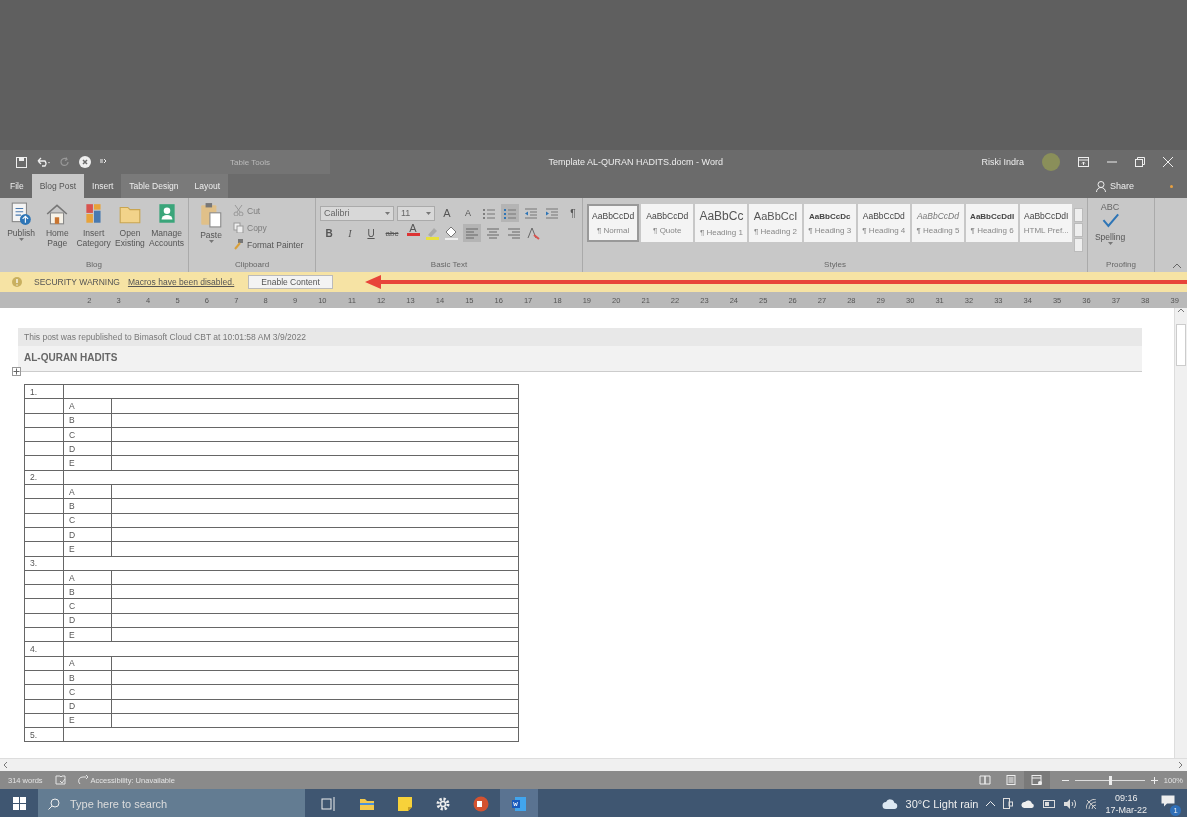  I want to click on chevron-up-icon, so click(991, 803).